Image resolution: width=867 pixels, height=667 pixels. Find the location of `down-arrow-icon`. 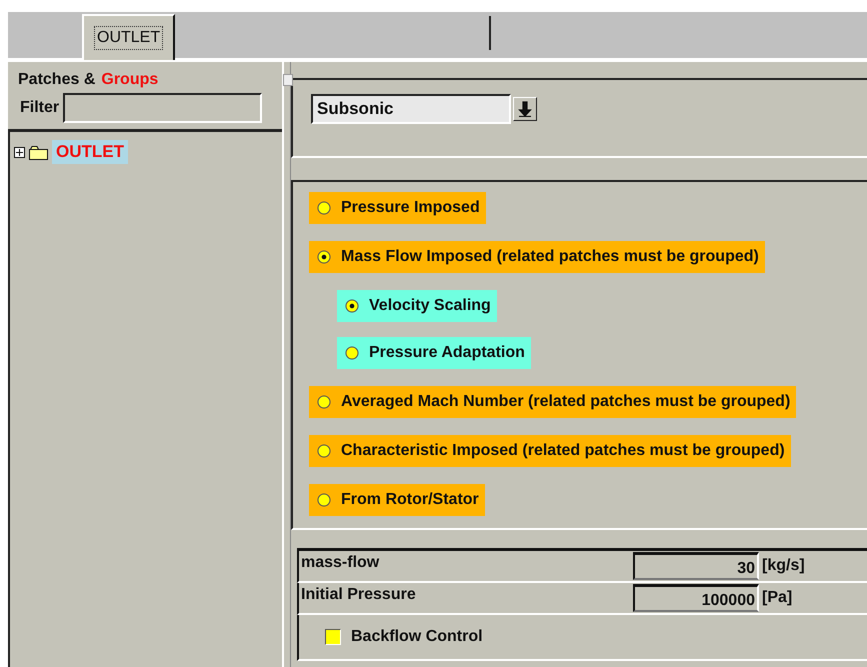

down-arrow-icon is located at coordinates (525, 109).